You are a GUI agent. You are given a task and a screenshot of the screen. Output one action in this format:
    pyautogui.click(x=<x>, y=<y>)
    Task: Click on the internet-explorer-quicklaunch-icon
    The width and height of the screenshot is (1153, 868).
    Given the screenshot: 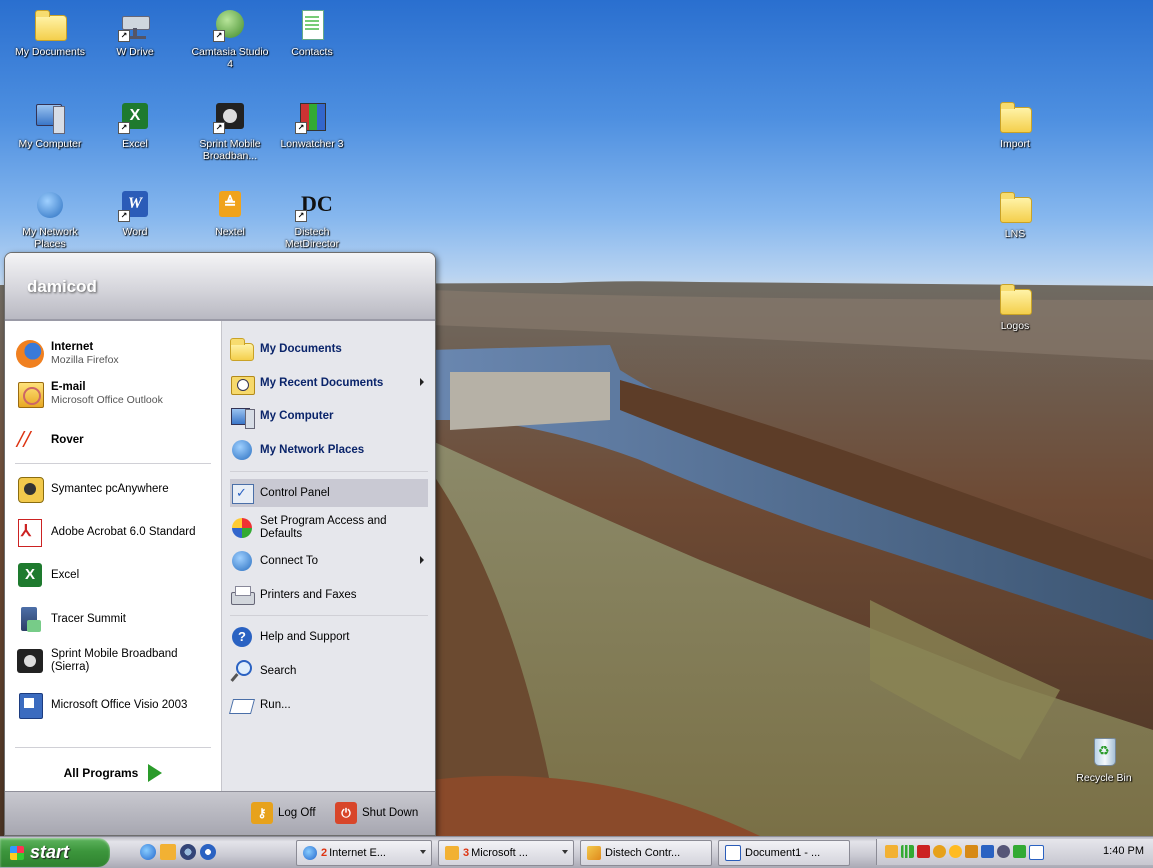 What is the action you would take?
    pyautogui.click(x=148, y=852)
    